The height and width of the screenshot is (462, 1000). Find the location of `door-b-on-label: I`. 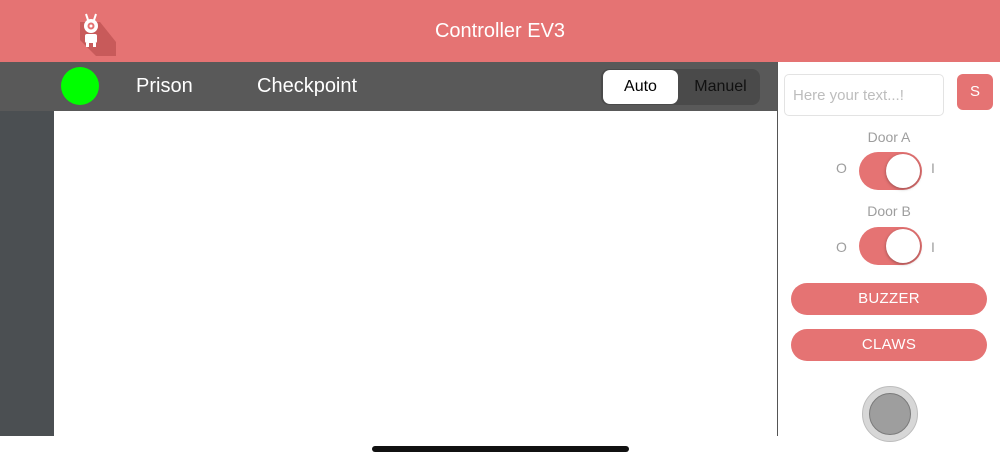

door-b-on-label: I is located at coordinates (933, 247).